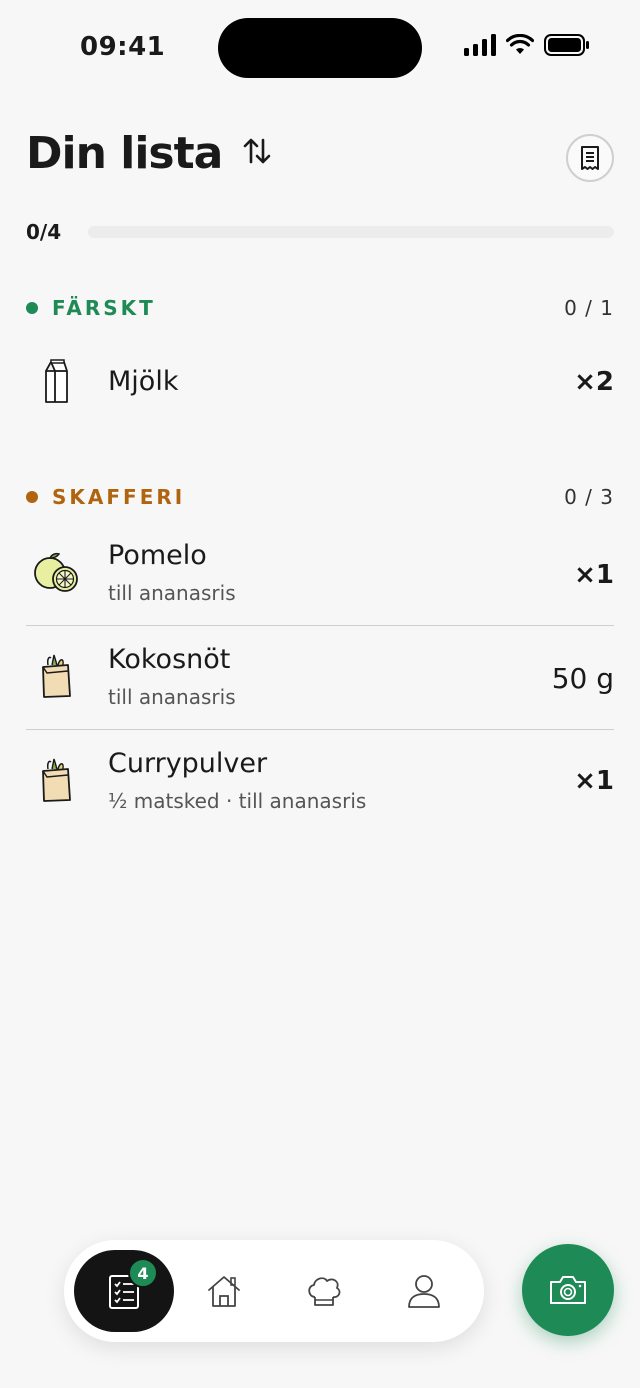  What do you see at coordinates (124, 1291) in the screenshot?
I see `nav-item-list: 4` at bounding box center [124, 1291].